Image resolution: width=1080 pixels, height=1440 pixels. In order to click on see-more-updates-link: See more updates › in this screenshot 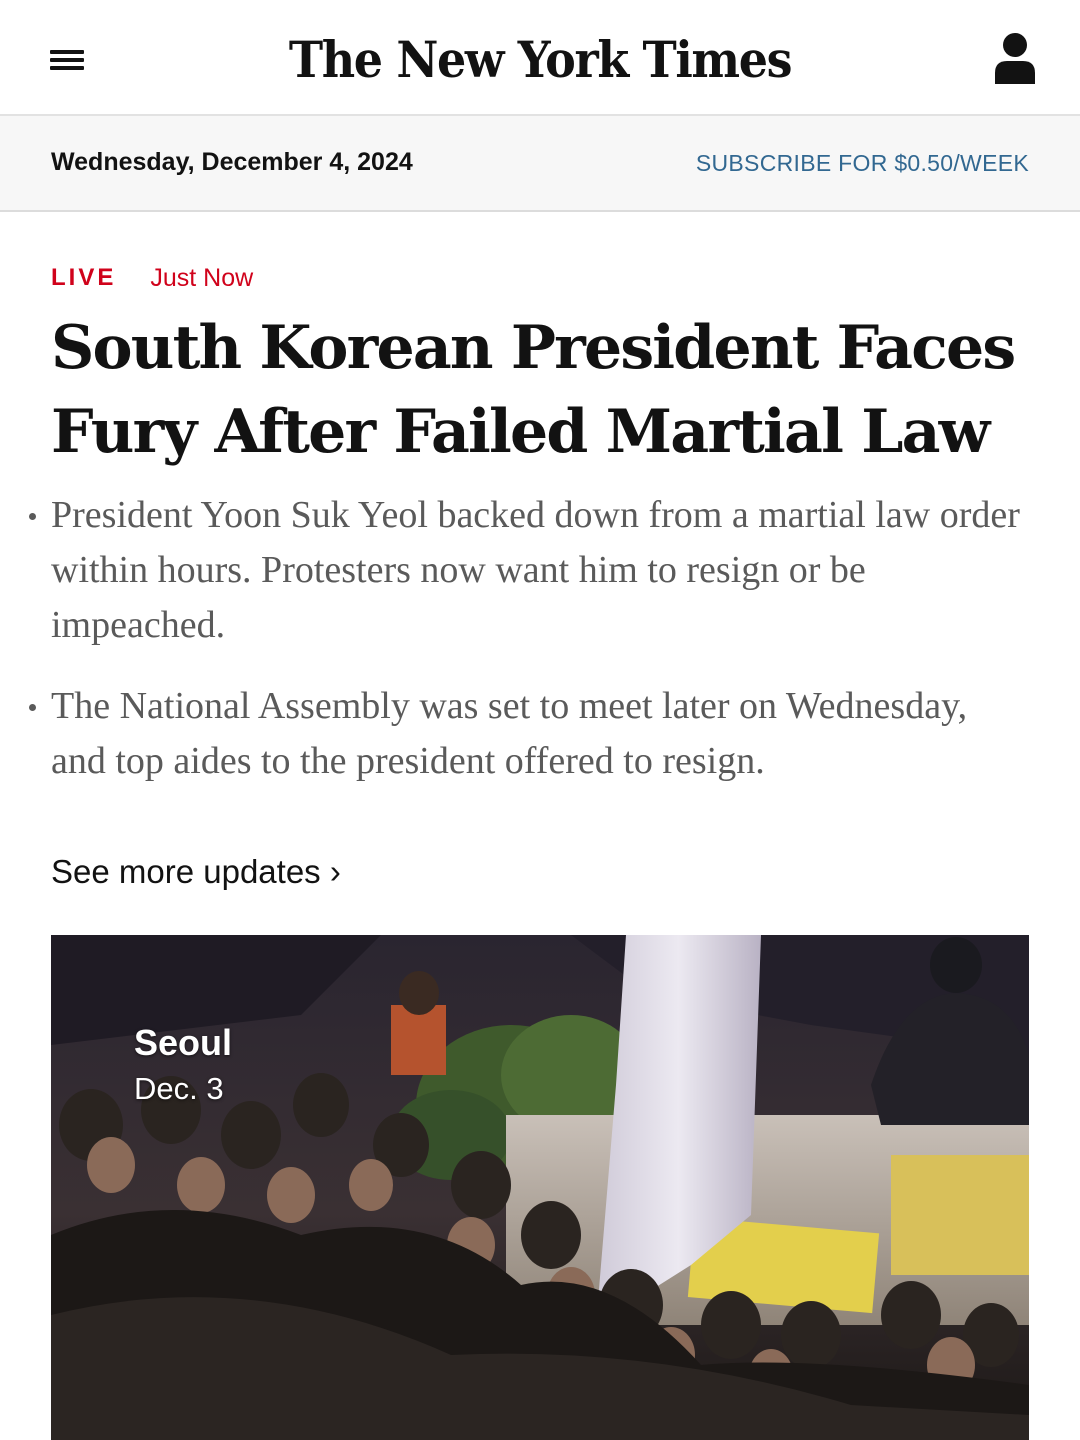, I will do `click(196, 872)`.